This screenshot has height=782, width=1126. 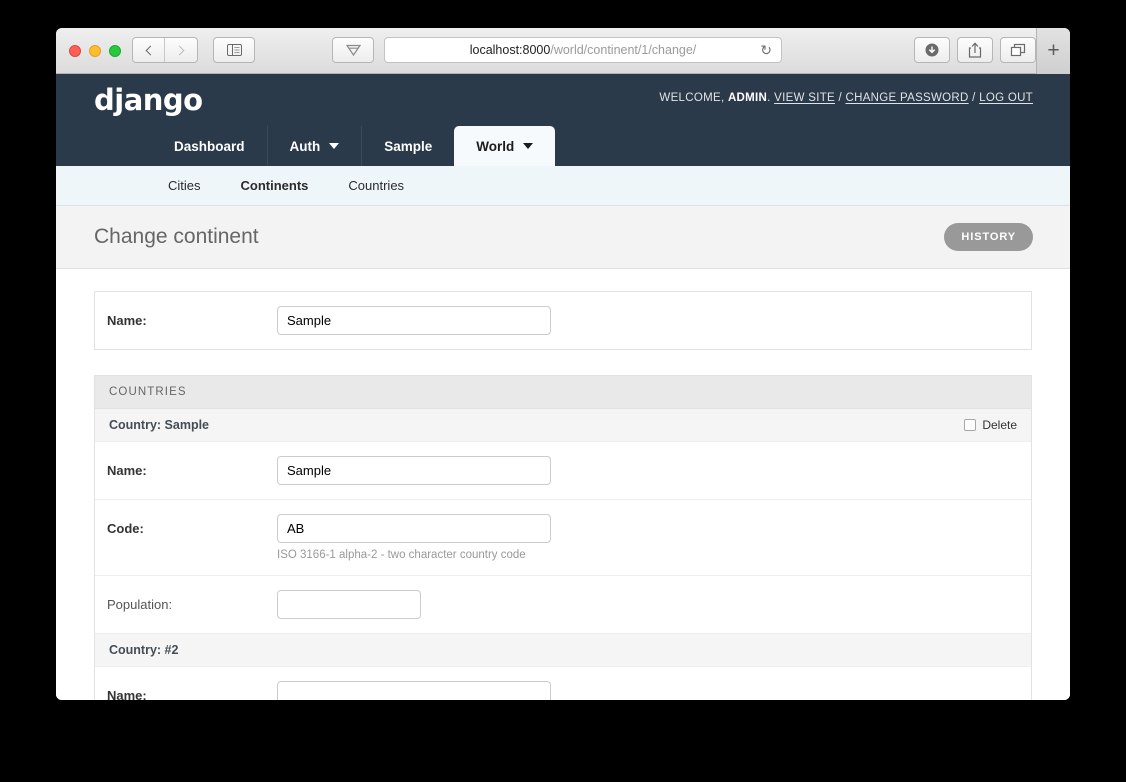 I want to click on reader-view-button, so click(x=353, y=50).